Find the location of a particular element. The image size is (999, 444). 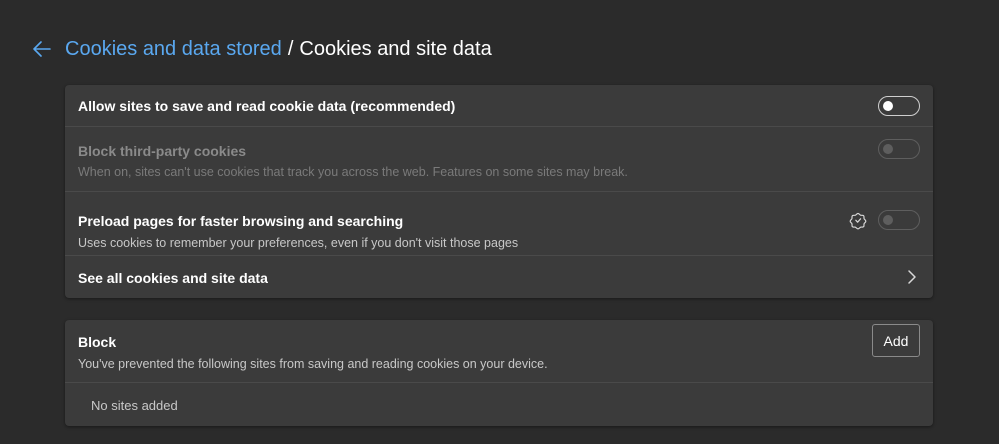

allow-cookies-toggle is located at coordinates (899, 106).